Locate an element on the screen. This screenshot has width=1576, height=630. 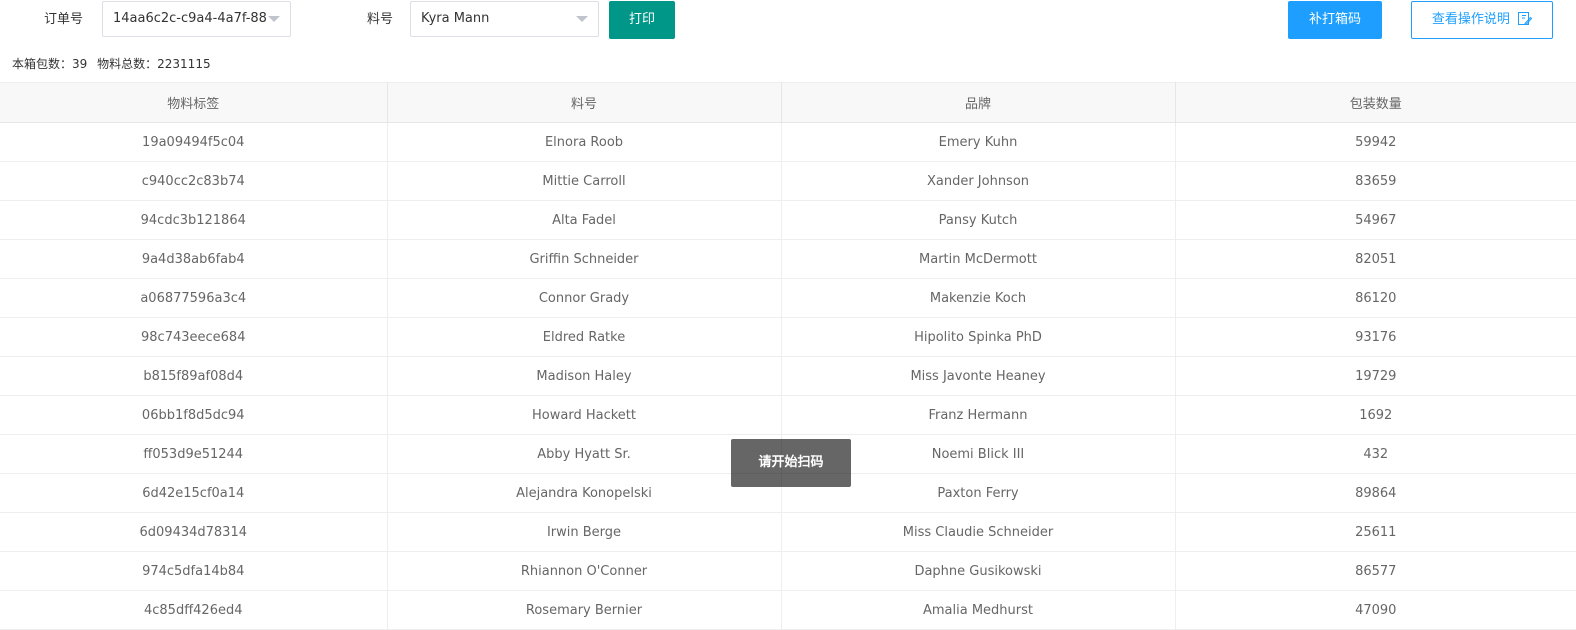
material-total: 2231115 is located at coordinates (184, 64).